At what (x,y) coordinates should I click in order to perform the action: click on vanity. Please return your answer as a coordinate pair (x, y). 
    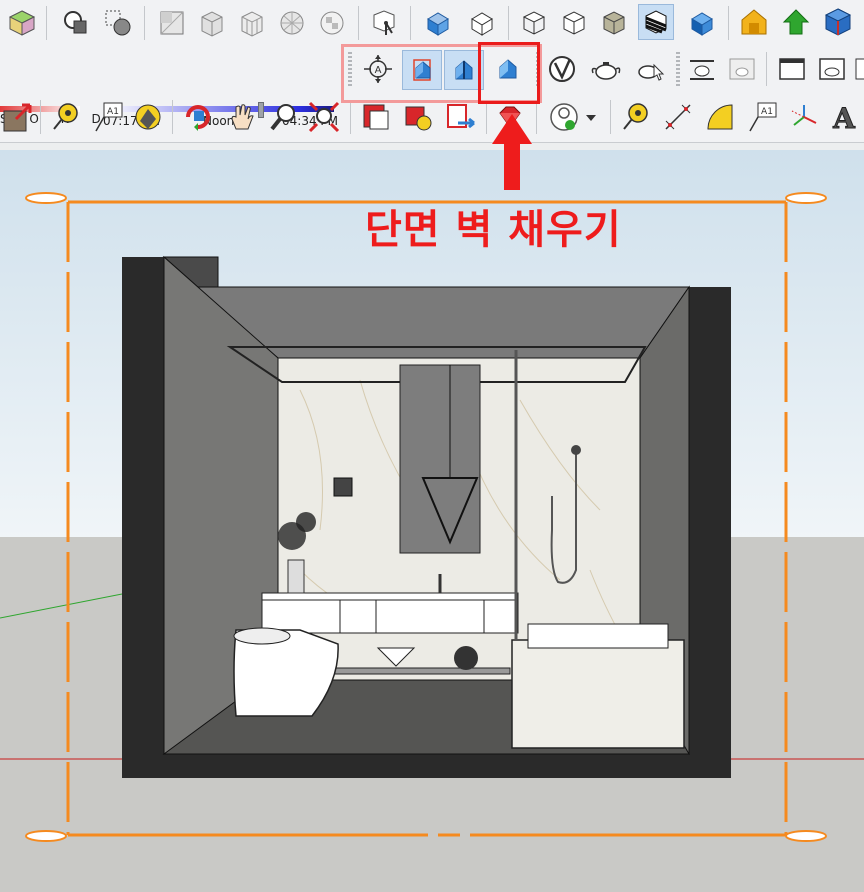
    Looking at the image, I should click on (390, 613).